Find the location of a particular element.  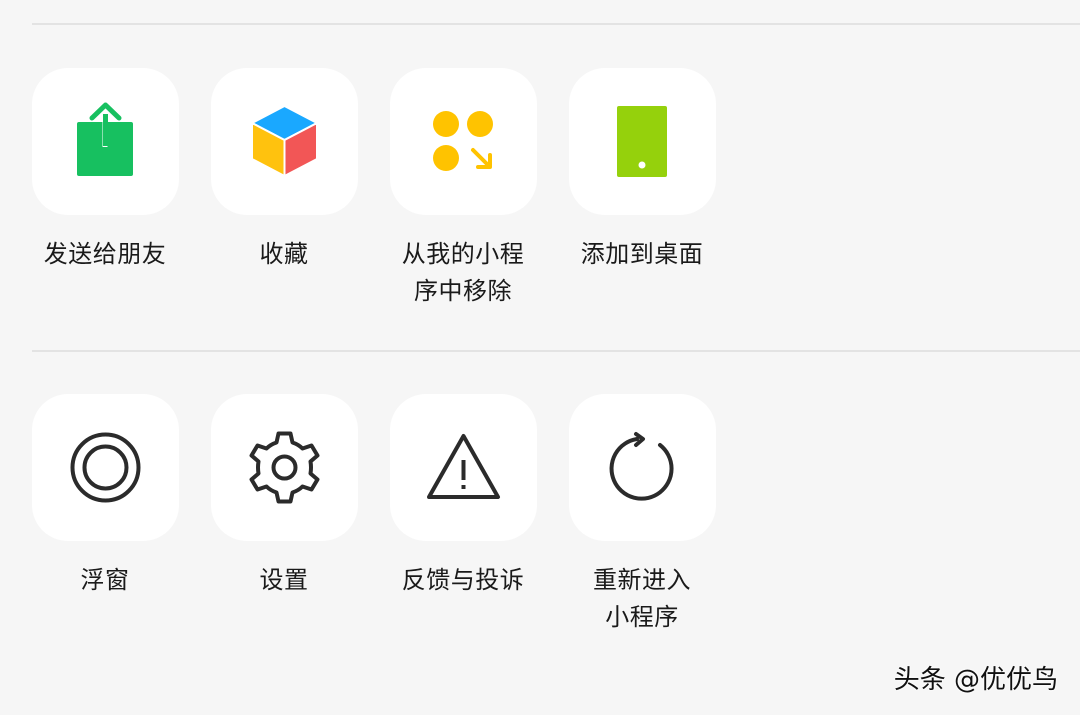

refresh-icon is located at coordinates (641, 466).